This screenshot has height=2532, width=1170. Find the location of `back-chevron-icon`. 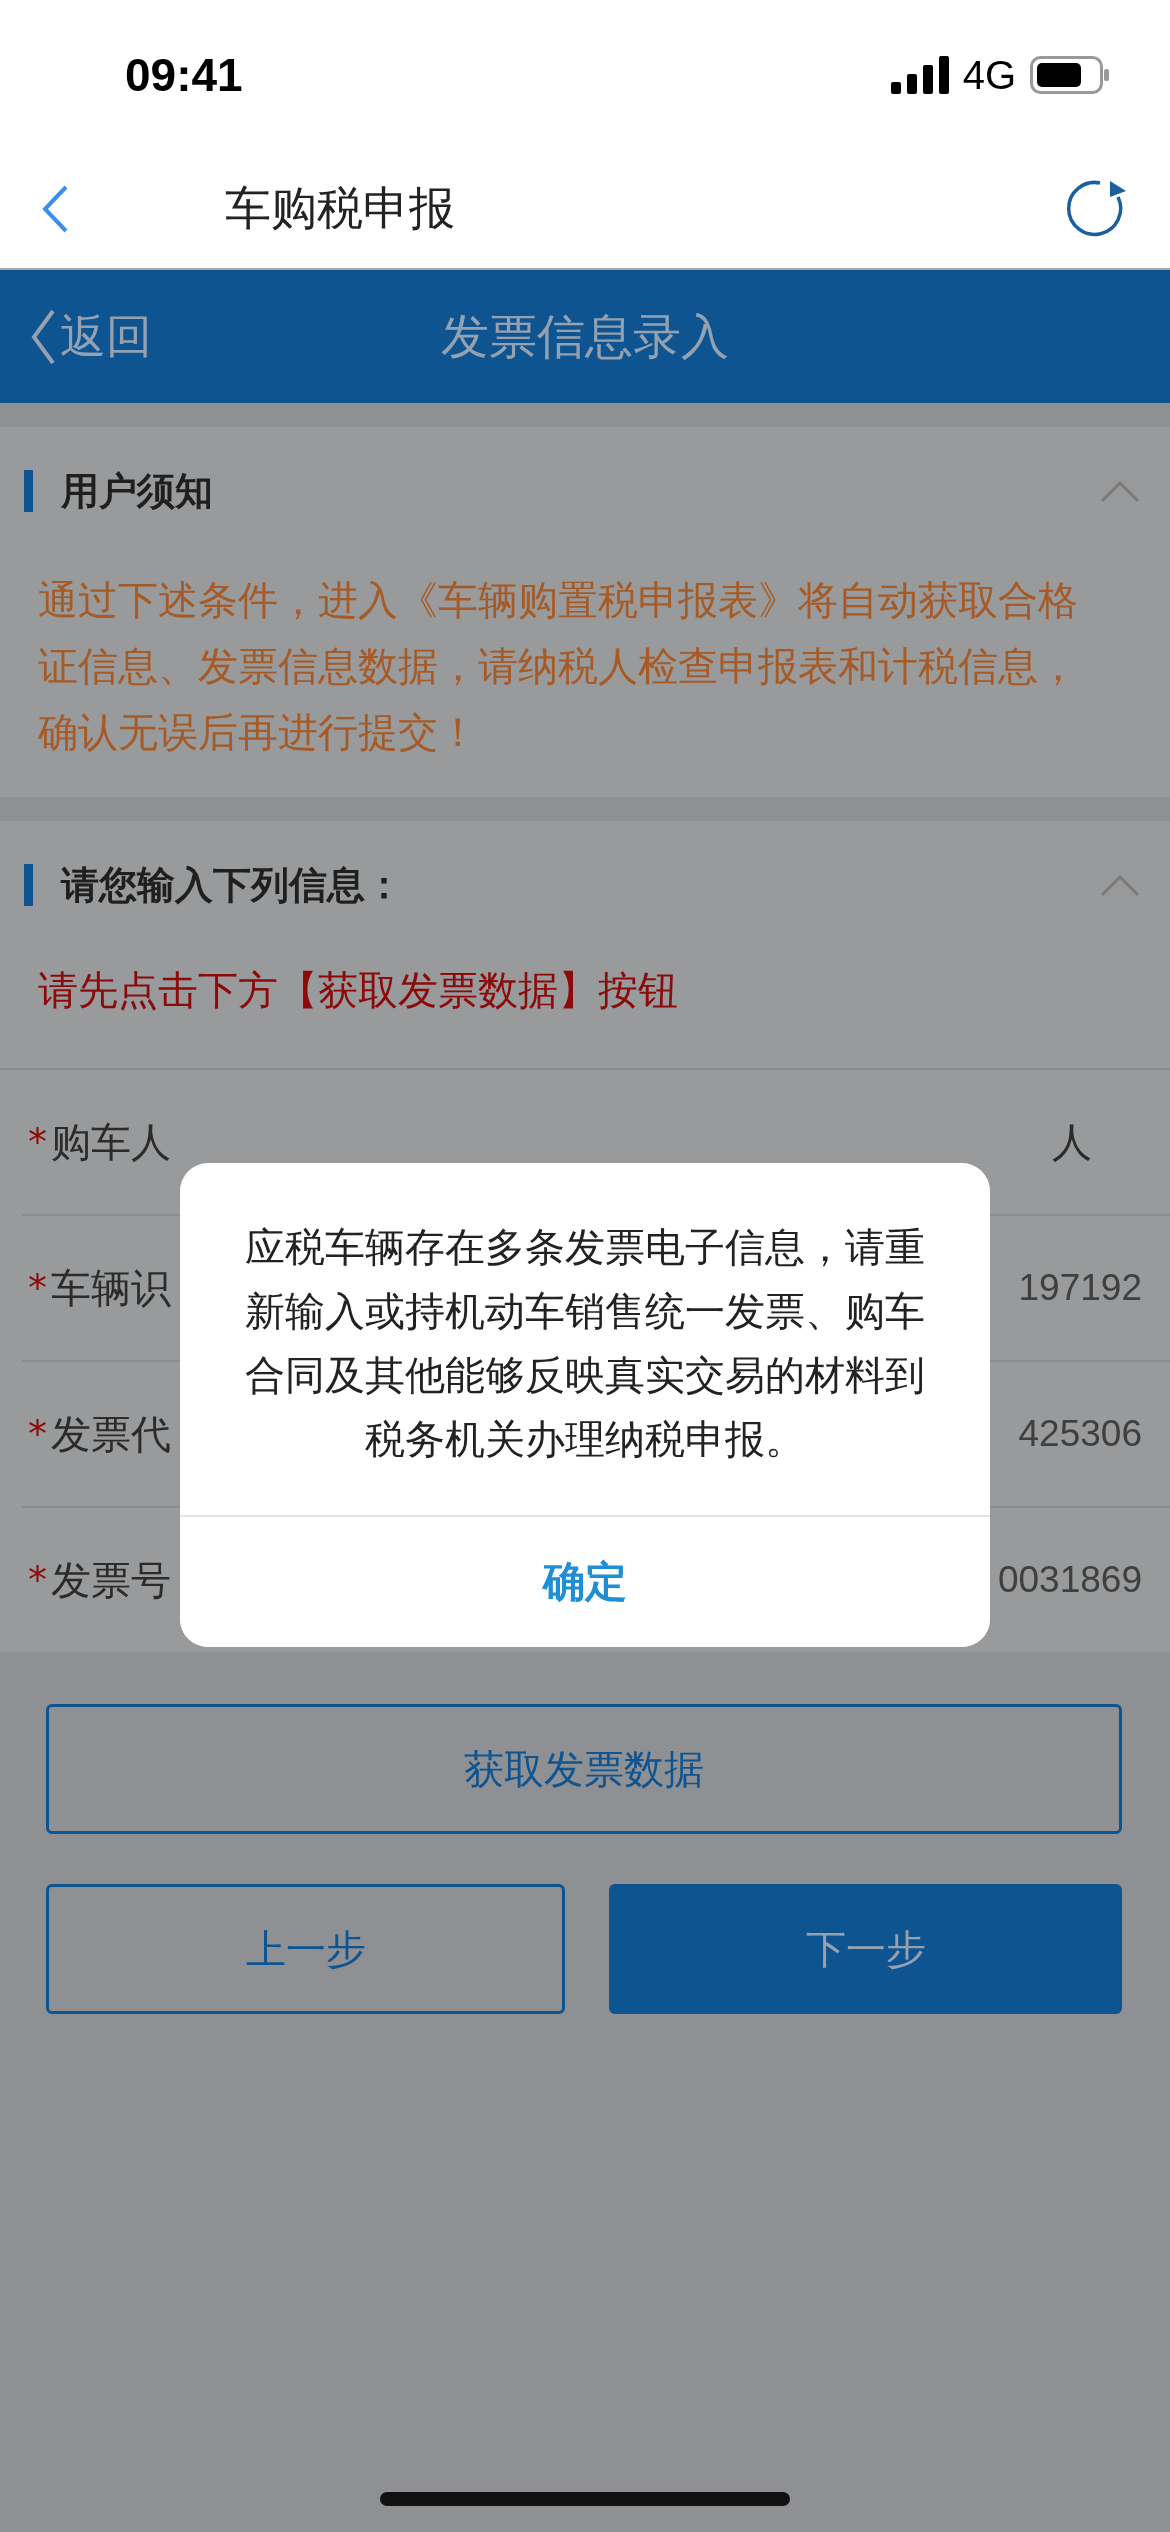

back-chevron-icon is located at coordinates (43, 336).